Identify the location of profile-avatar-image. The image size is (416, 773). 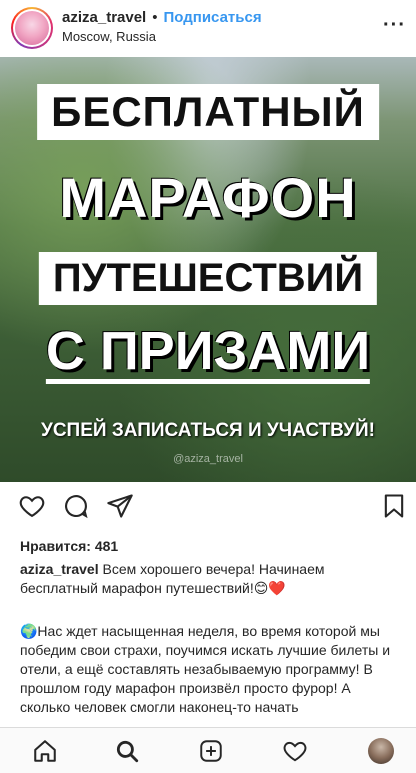
(381, 751).